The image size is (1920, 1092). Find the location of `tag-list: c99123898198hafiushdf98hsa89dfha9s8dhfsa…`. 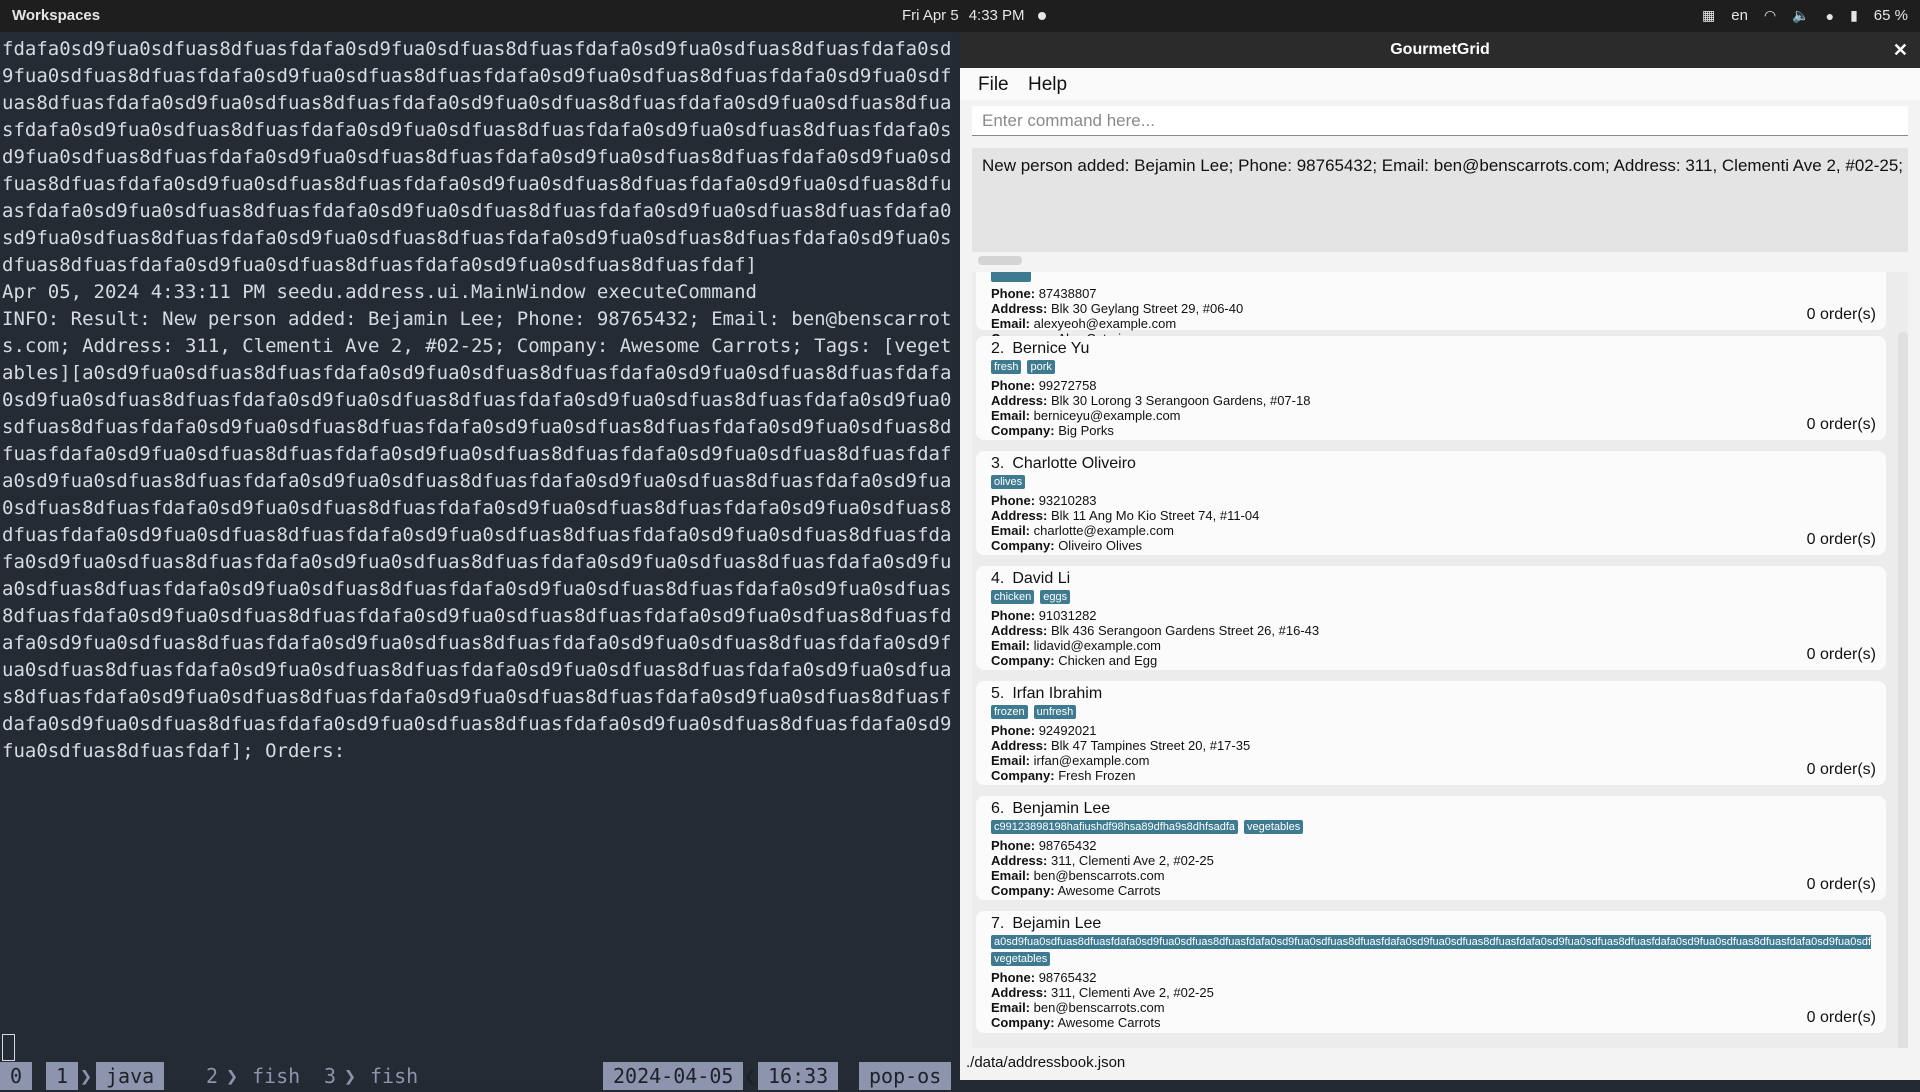

tag-list: c99123898198hafiushdf98hsa89dfha9s8dhfsa… is located at coordinates (1431, 828).